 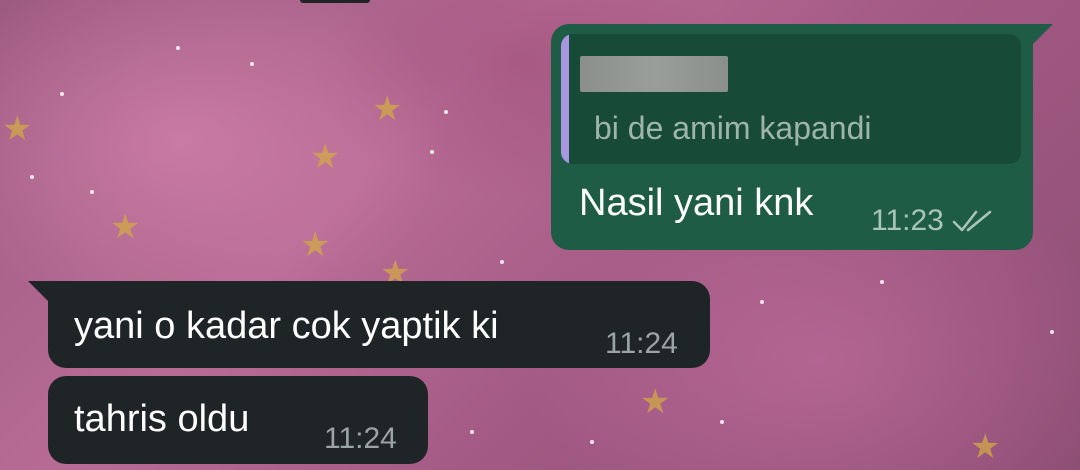 I want to click on outgoing-message-time: 11:23, so click(x=907, y=220).